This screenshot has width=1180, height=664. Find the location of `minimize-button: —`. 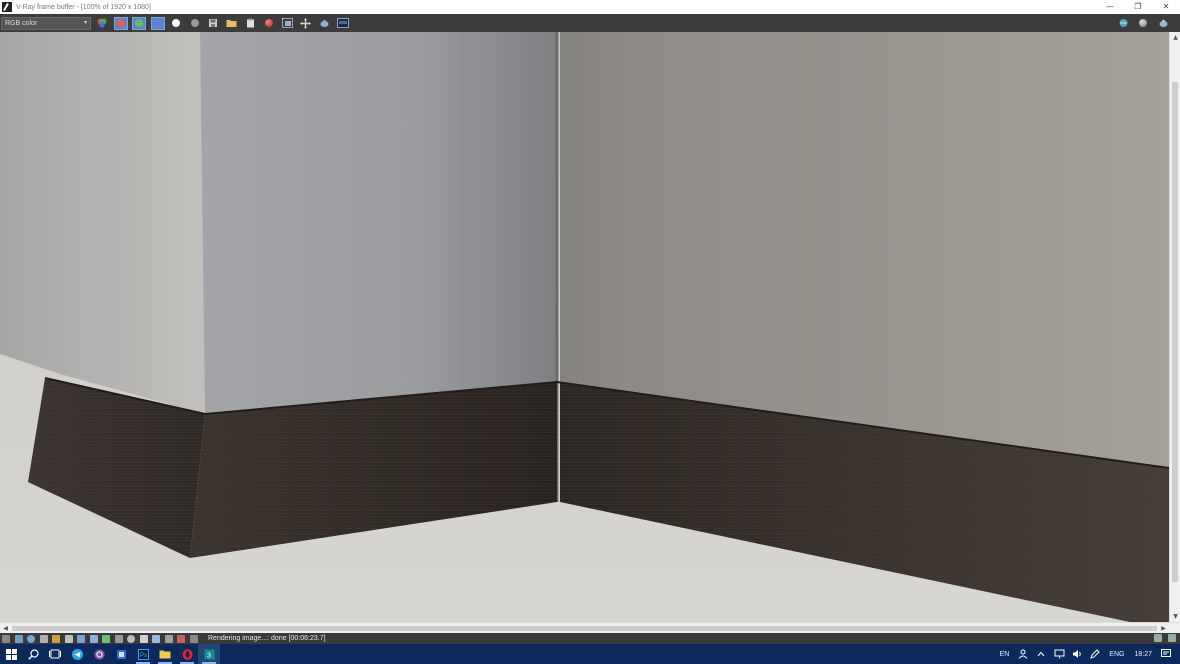

minimize-button: — is located at coordinates (1110, 7).